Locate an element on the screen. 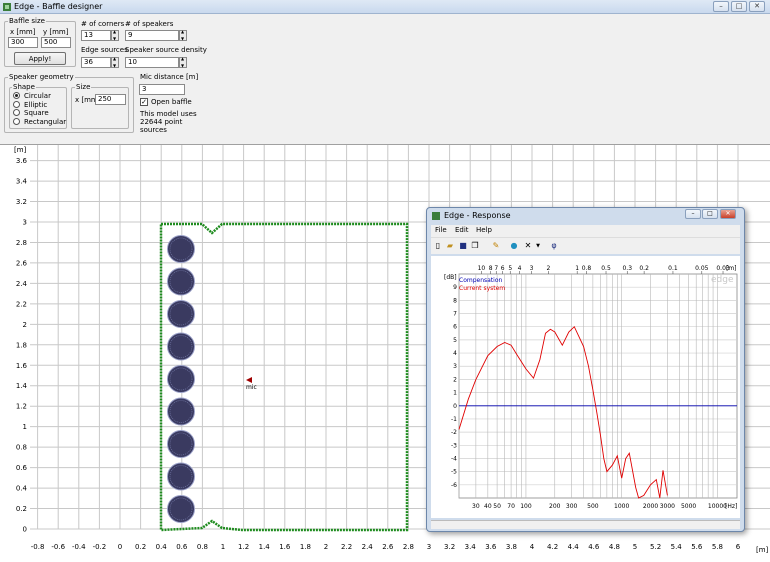 Image resolution: width=770 pixels, height=562 pixels. radio-square is located at coordinates (16, 112).